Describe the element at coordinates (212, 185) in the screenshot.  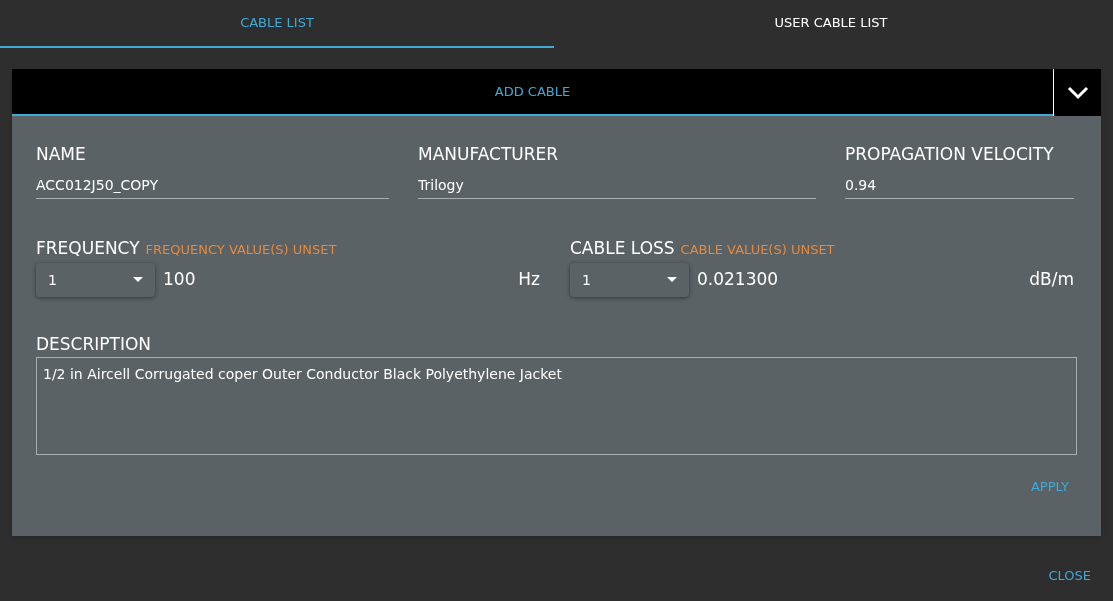
I see `text-field: ACC012J50_COPY` at that location.